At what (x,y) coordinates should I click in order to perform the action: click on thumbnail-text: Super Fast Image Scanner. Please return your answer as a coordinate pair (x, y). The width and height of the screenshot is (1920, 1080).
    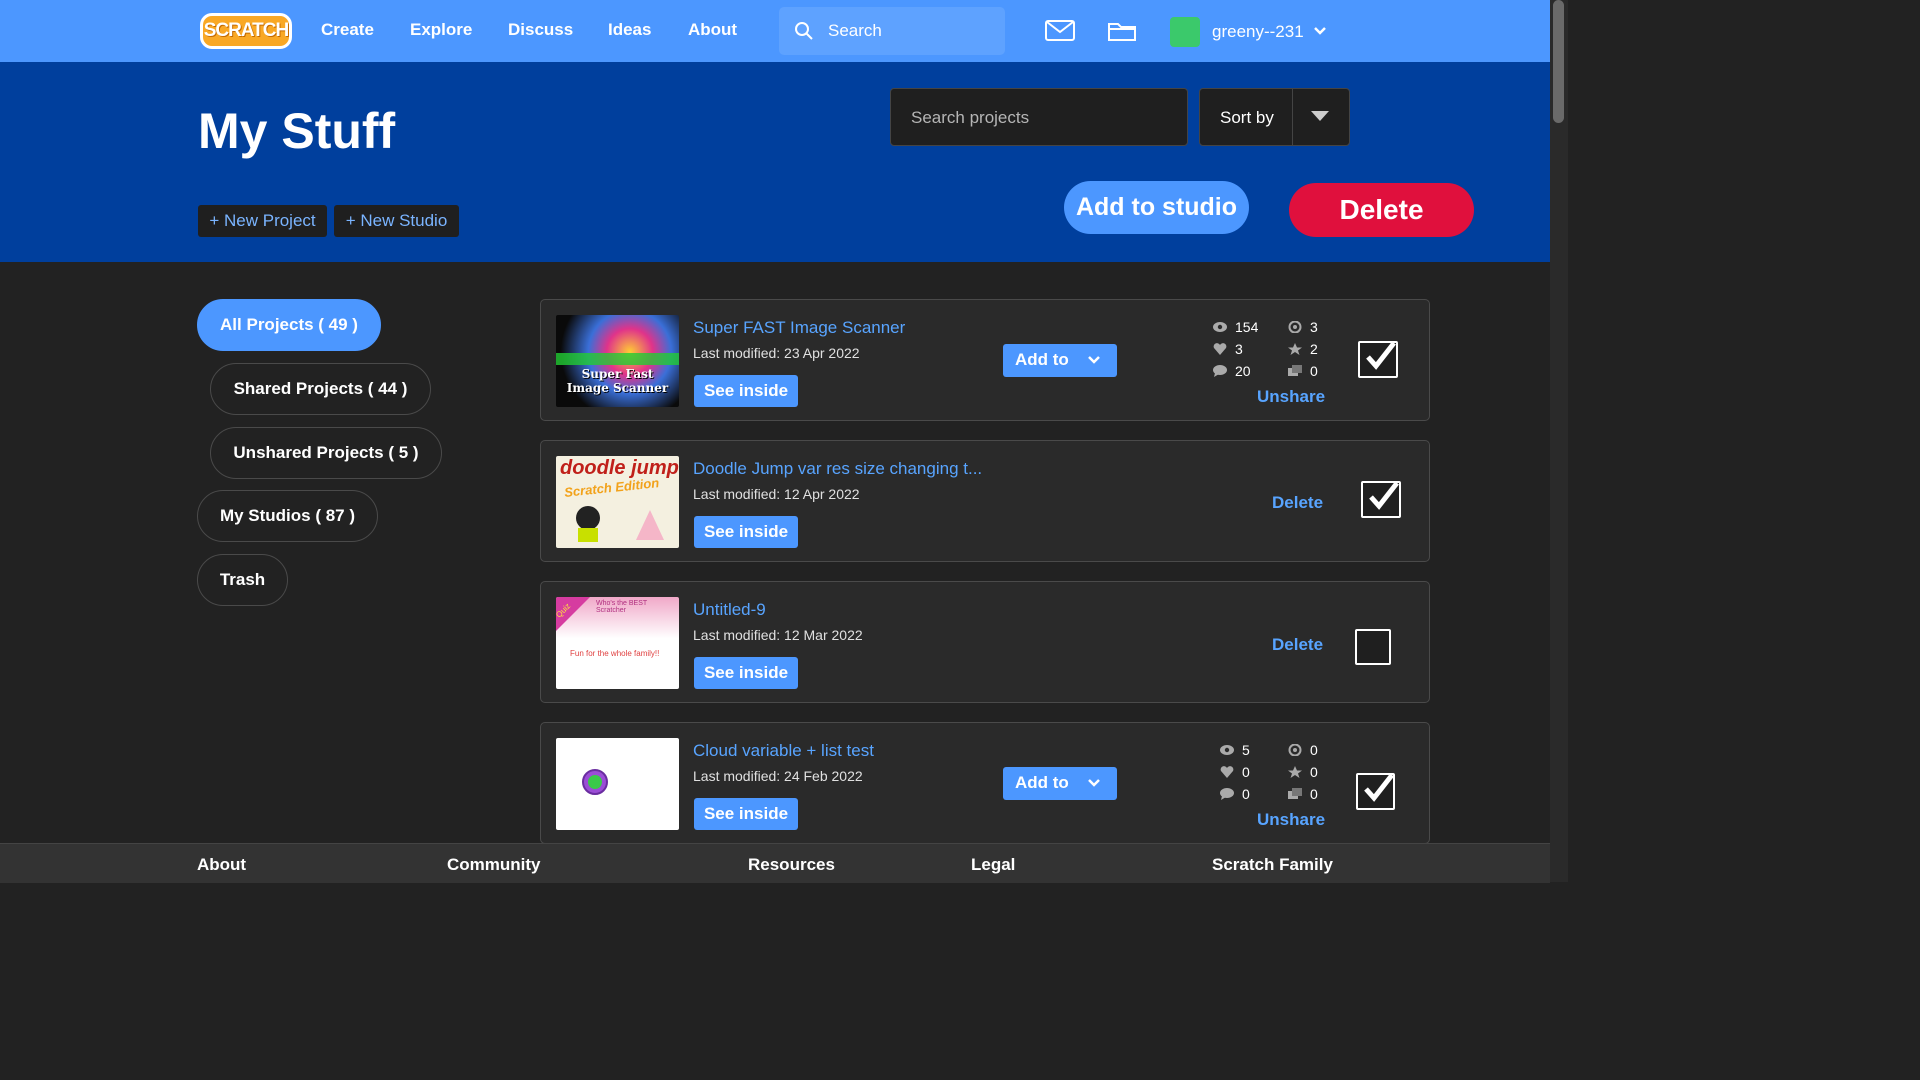
    Looking at the image, I should click on (617, 381).